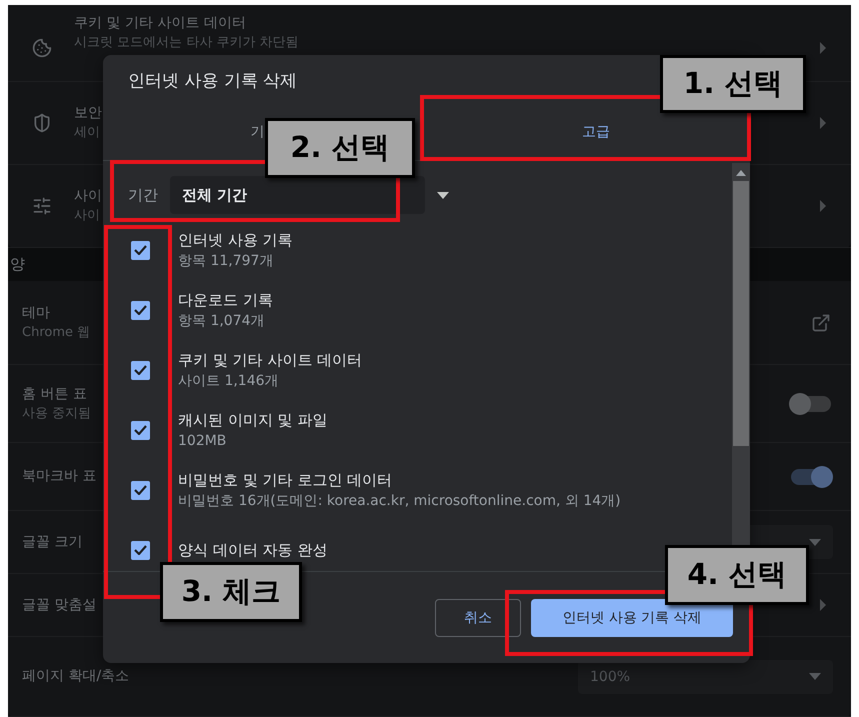  I want to click on tab: 기, so click(257, 131).